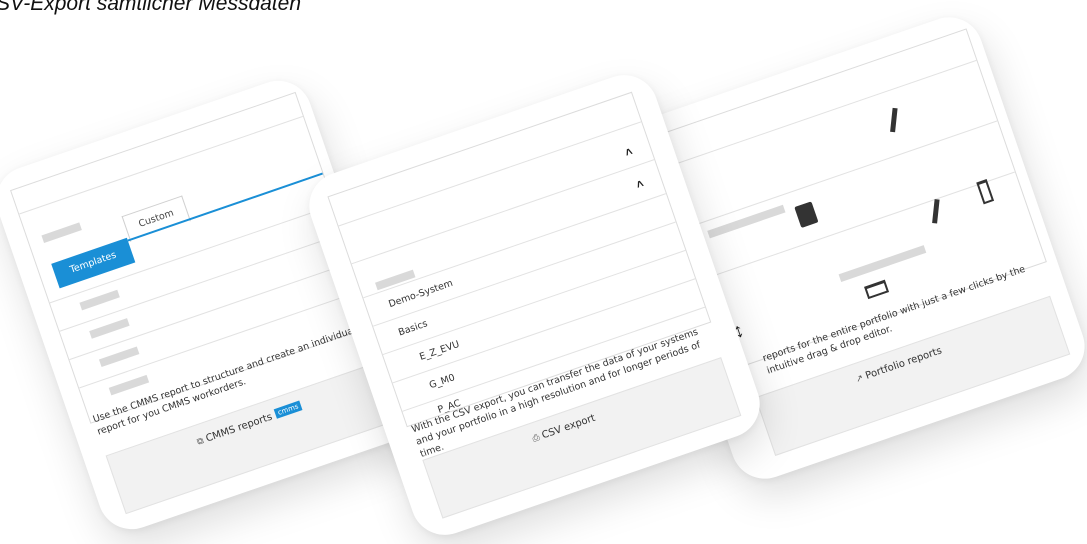  I want to click on file-csv-icon: ⎙, so click(536, 438).